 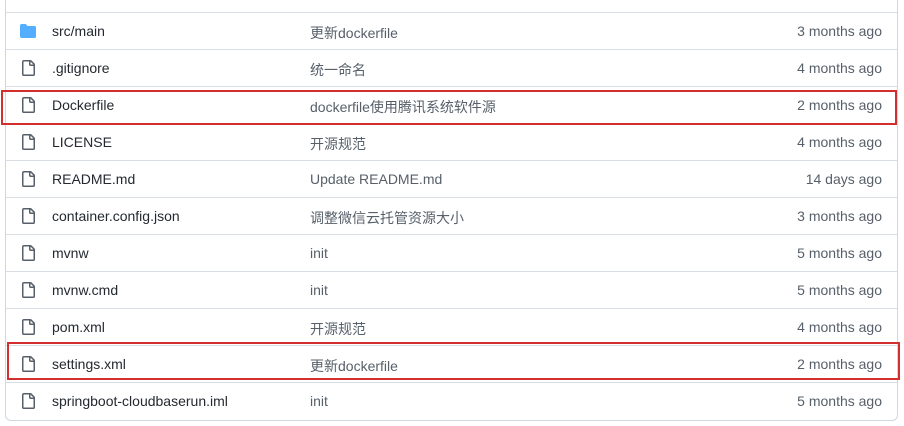 I want to click on commit-message-link: dockerfile使用腾讯系统软件源, so click(x=403, y=107).